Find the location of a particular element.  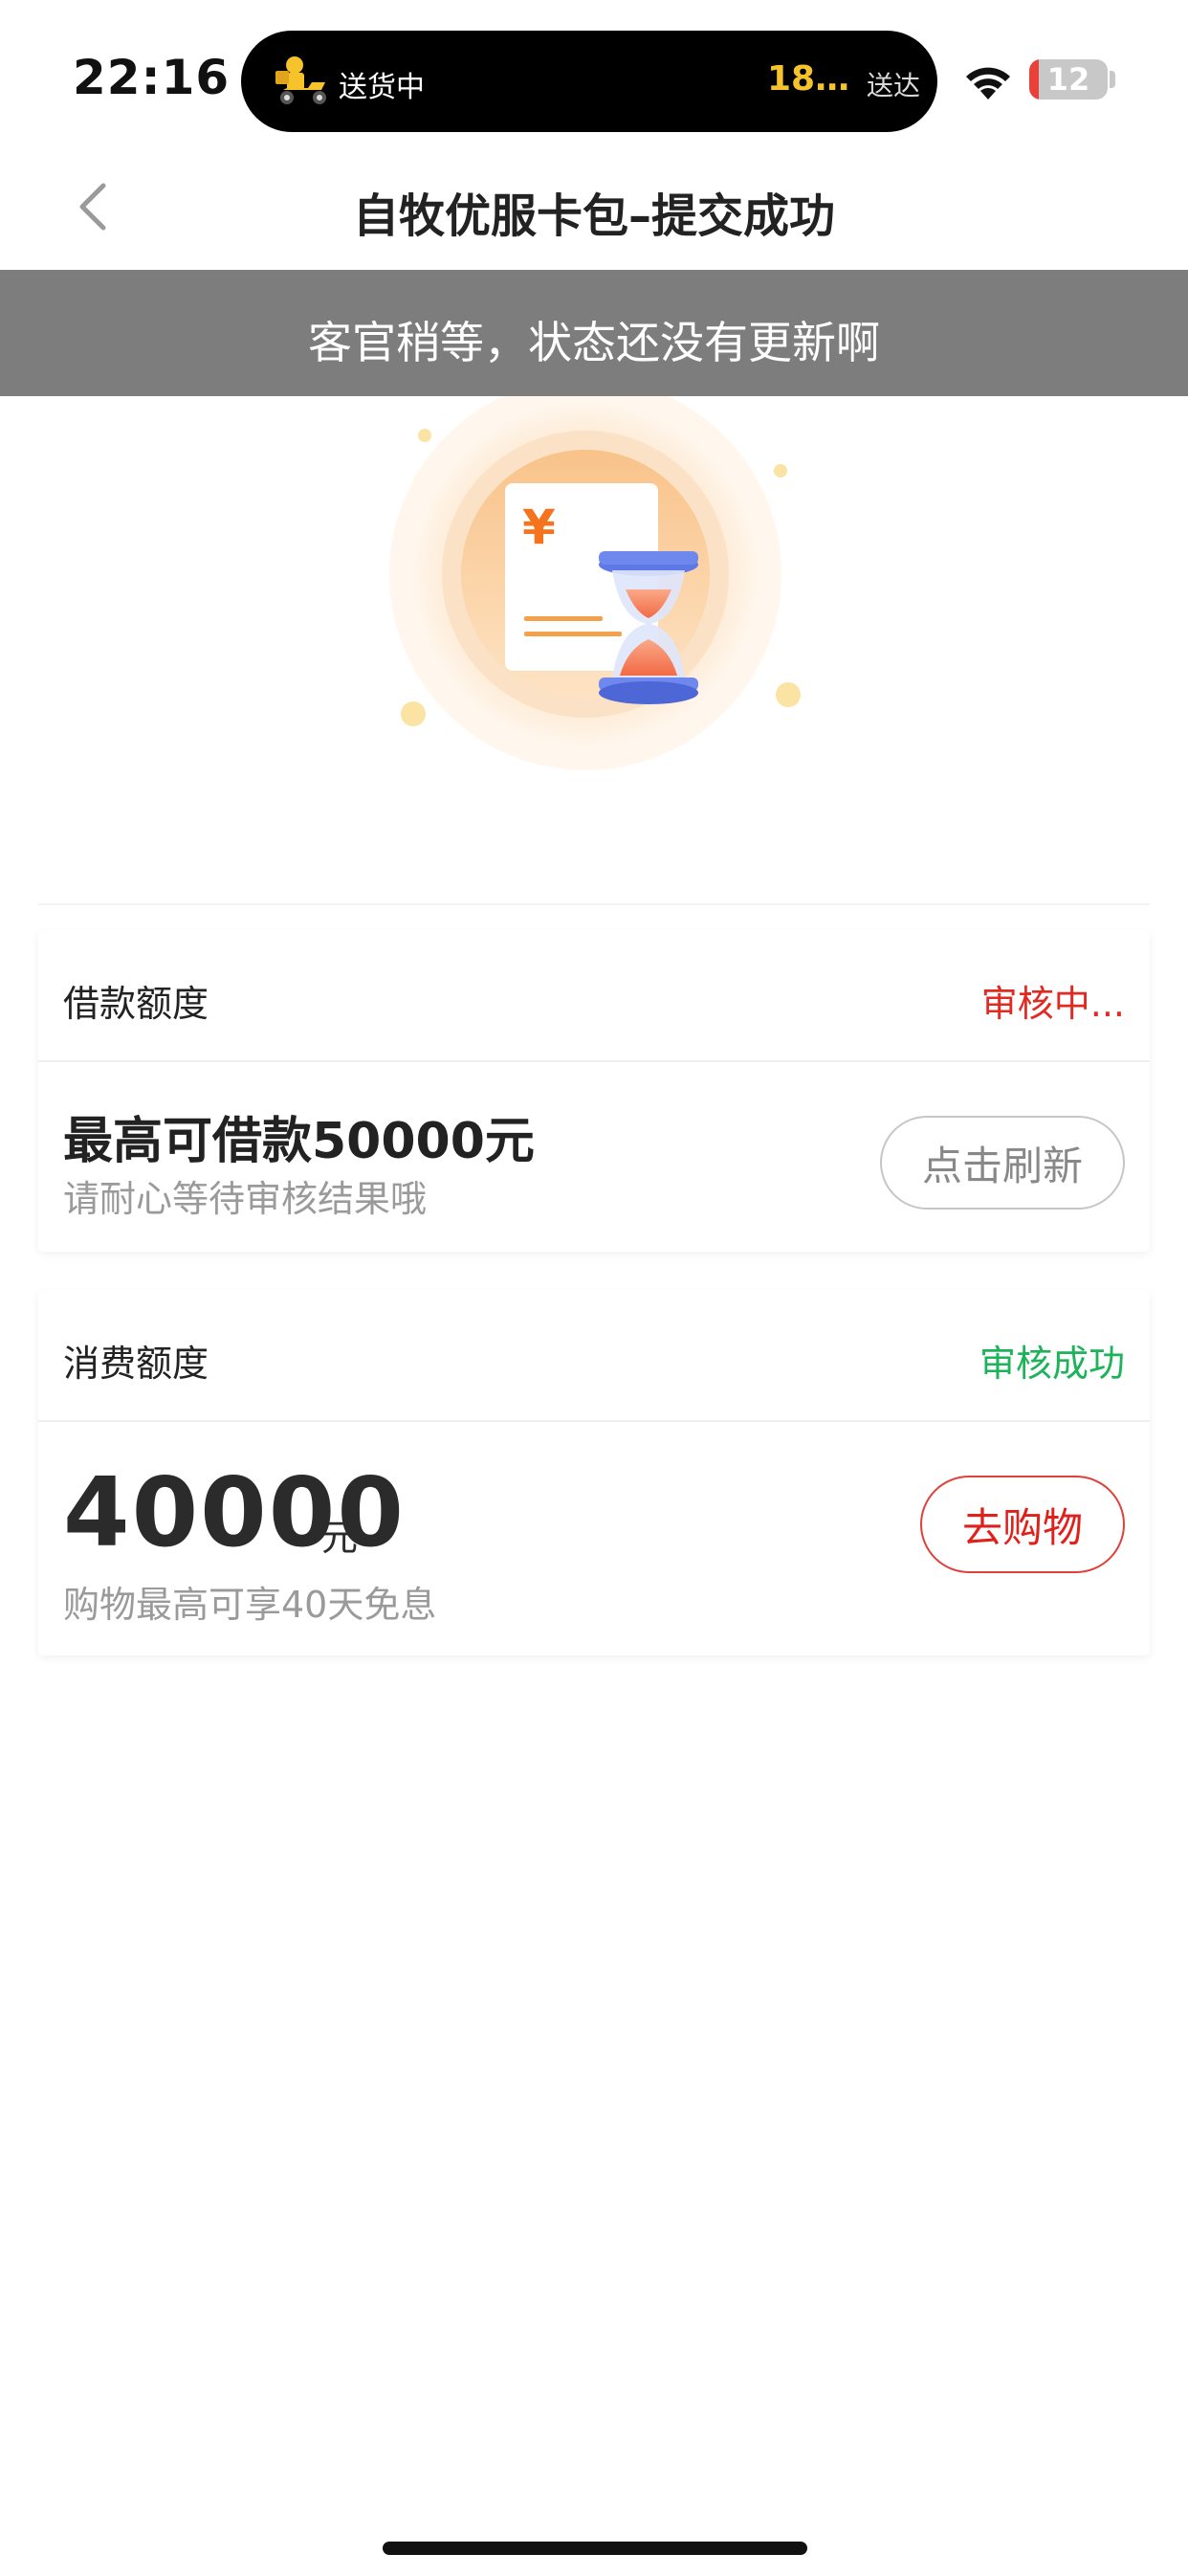

live-activity-title: 送货中 is located at coordinates (382, 87).